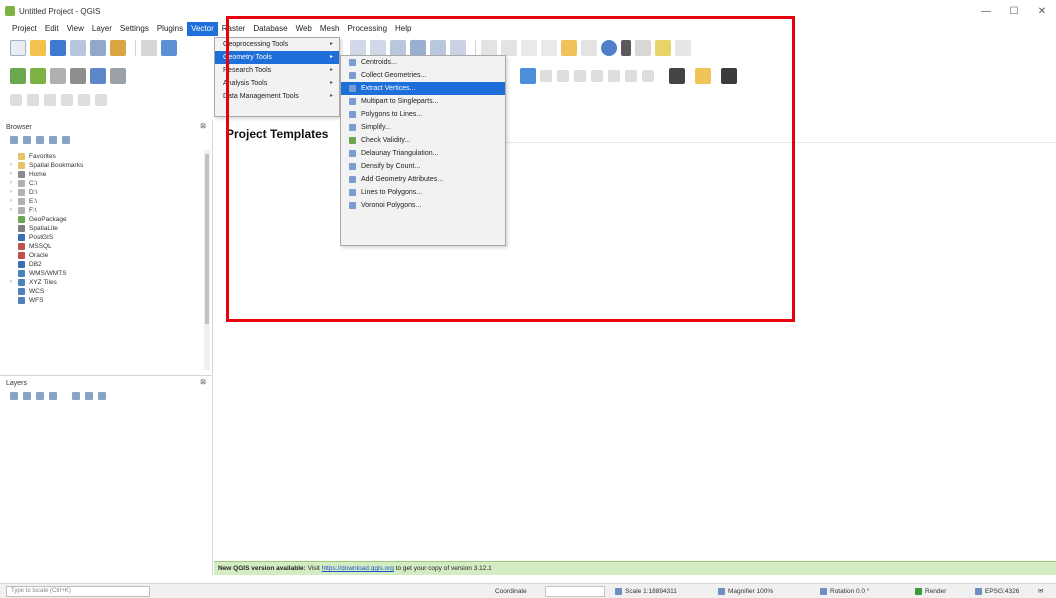 The image size is (1056, 598). Describe the element at coordinates (43, 228) in the screenshot. I see `browser-item-label: SpatiaLite` at that location.